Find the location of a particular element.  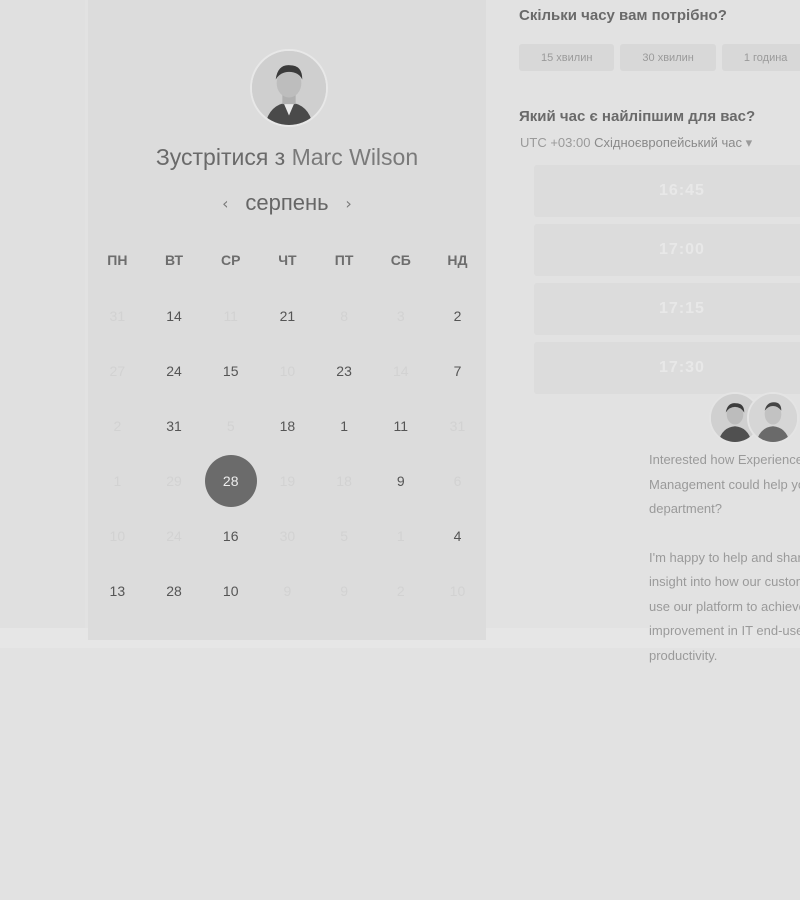

calendar-day: 30 is located at coordinates (287, 535).